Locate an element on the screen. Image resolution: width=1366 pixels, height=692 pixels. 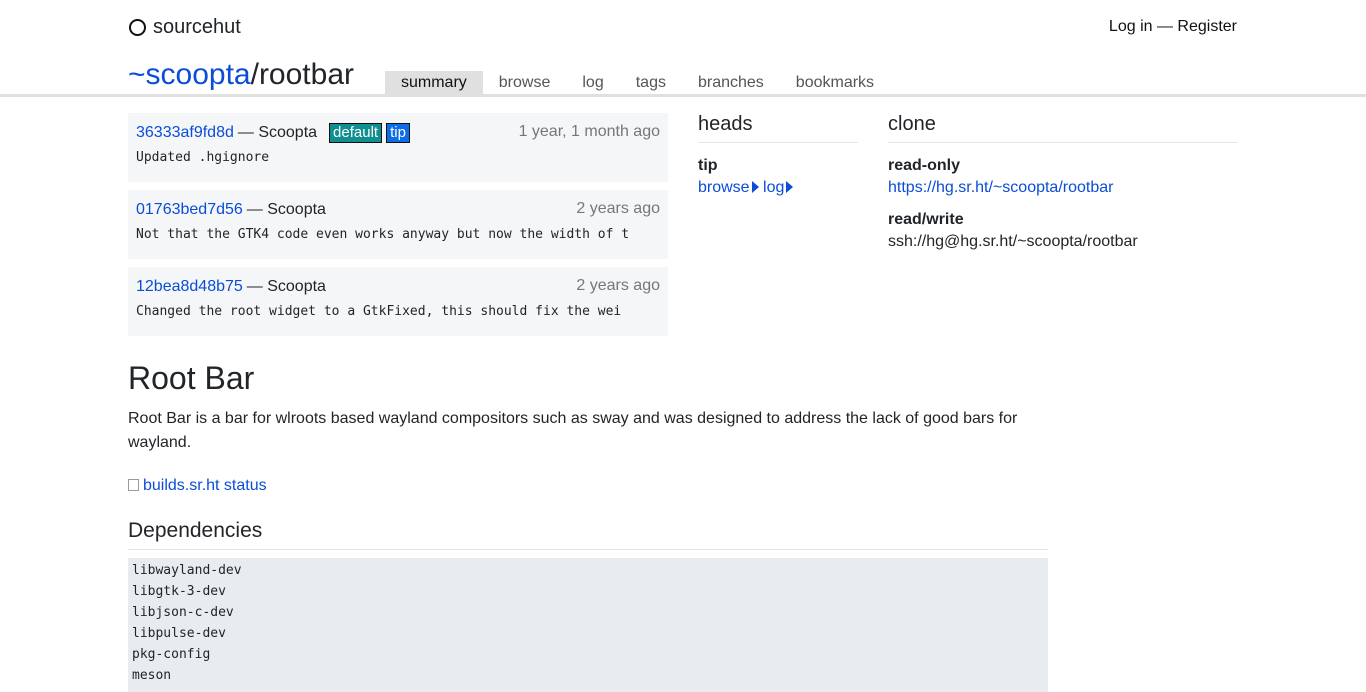
commit-time-link: 1 year, 1 month ago is located at coordinates (589, 132).